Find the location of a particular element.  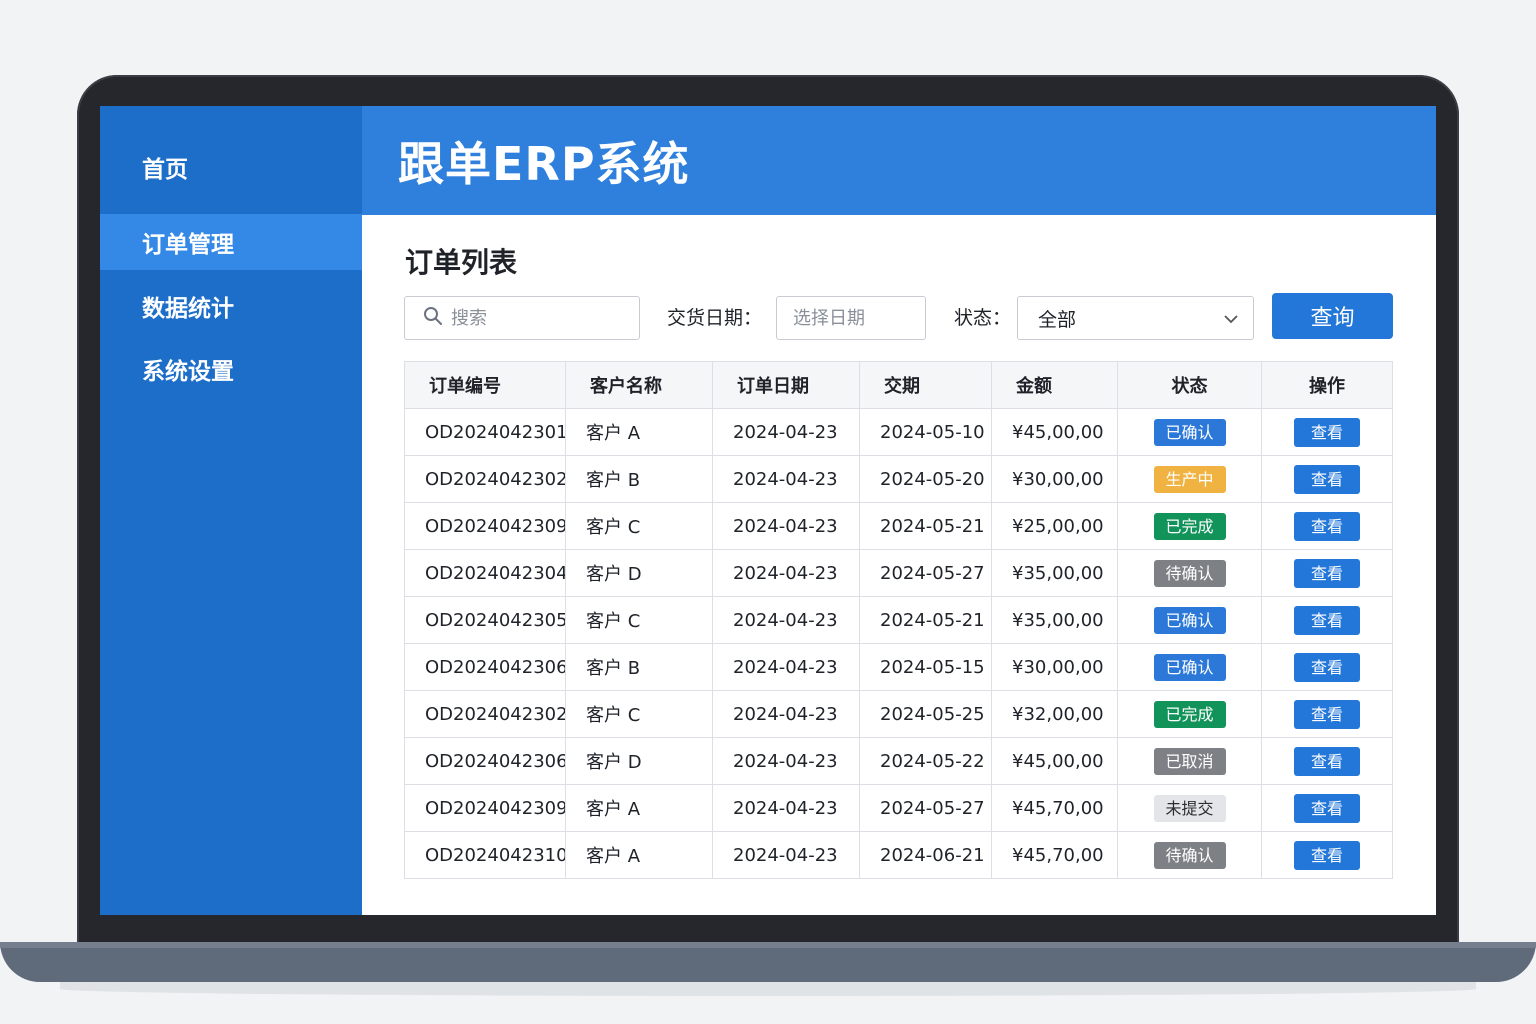

sidebar-item-statistics: 数据统计 is located at coordinates (231, 306).